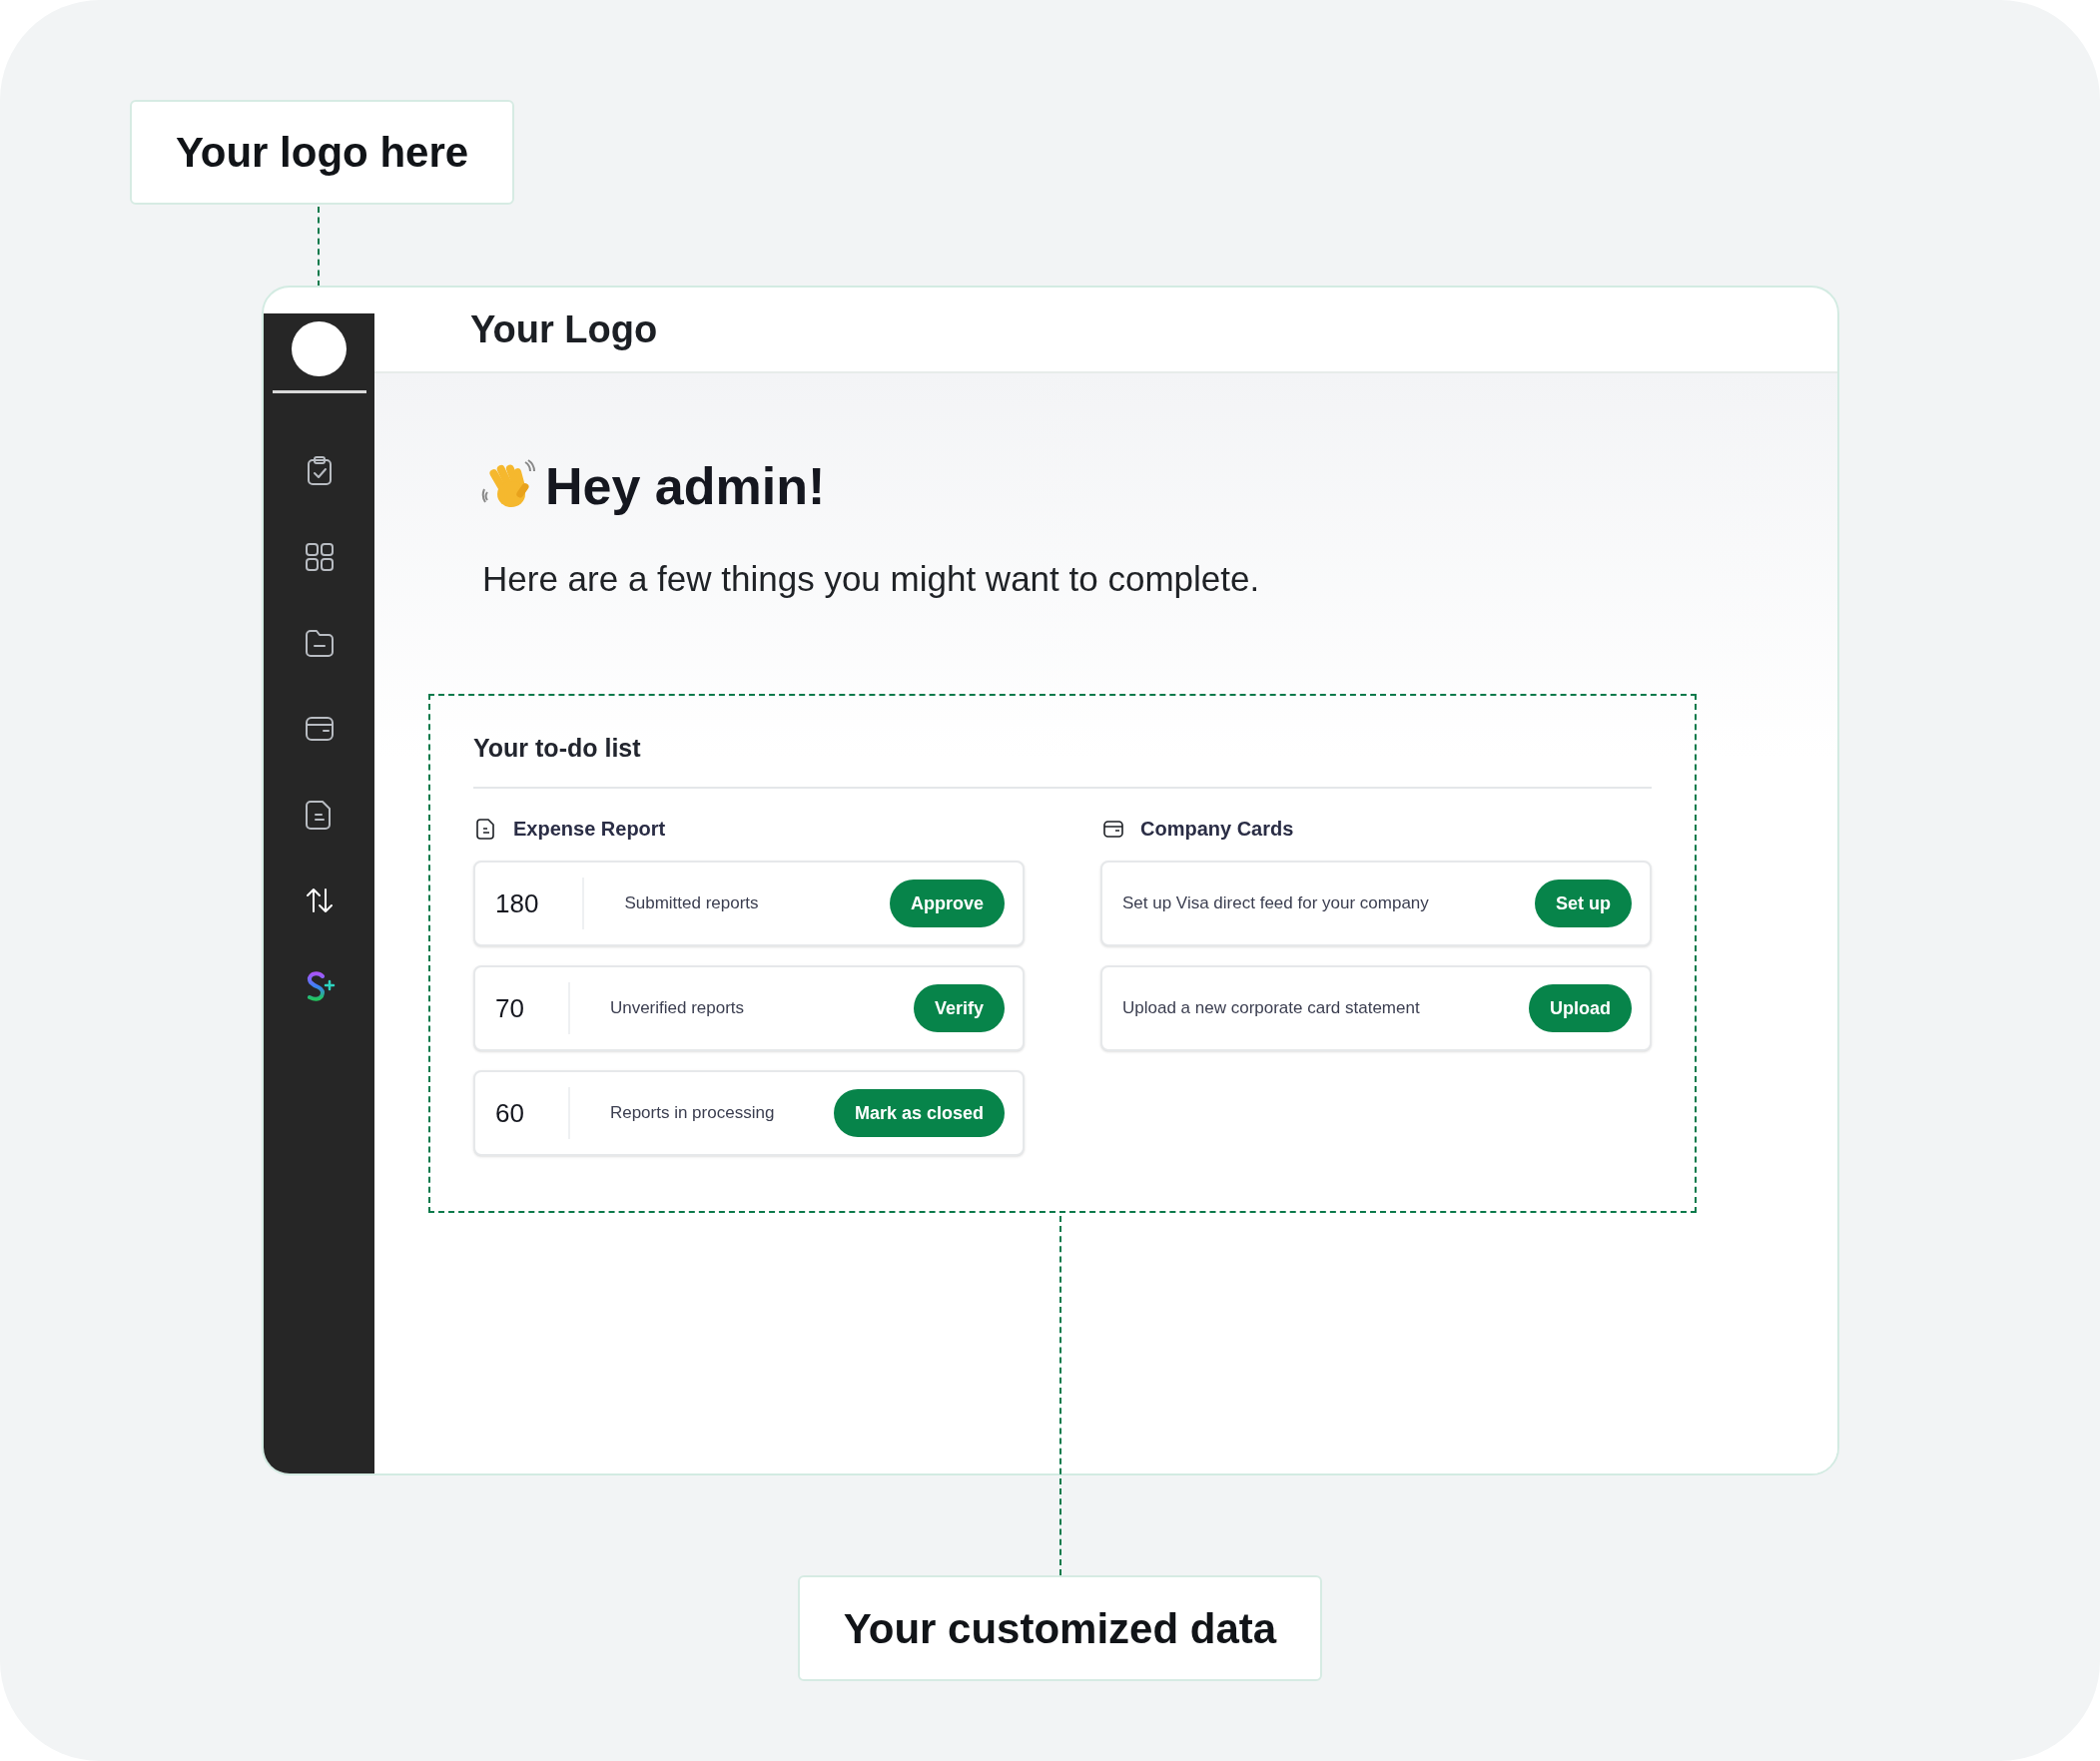  I want to click on credit-card-icon, so click(1113, 829).